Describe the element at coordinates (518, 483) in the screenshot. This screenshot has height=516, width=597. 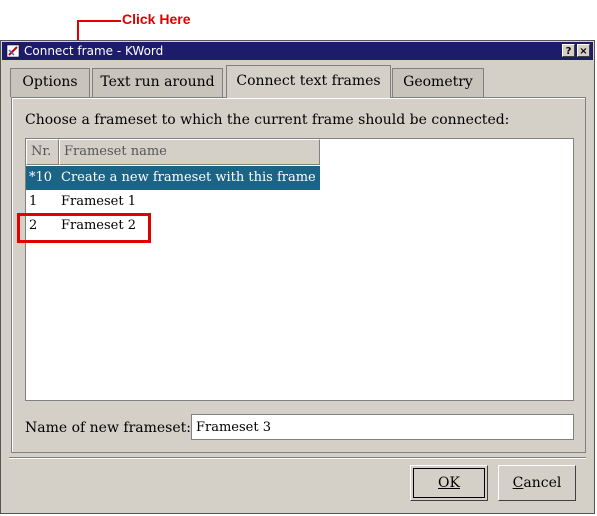
I see `cancel-button-mnemonic: C` at that location.